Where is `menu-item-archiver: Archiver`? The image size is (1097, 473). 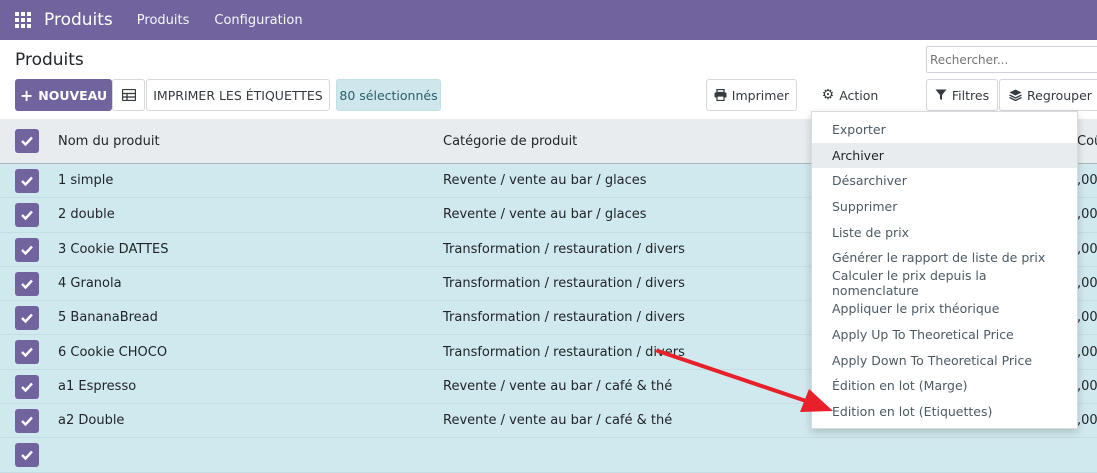
menu-item-archiver: Archiver is located at coordinates (944, 155).